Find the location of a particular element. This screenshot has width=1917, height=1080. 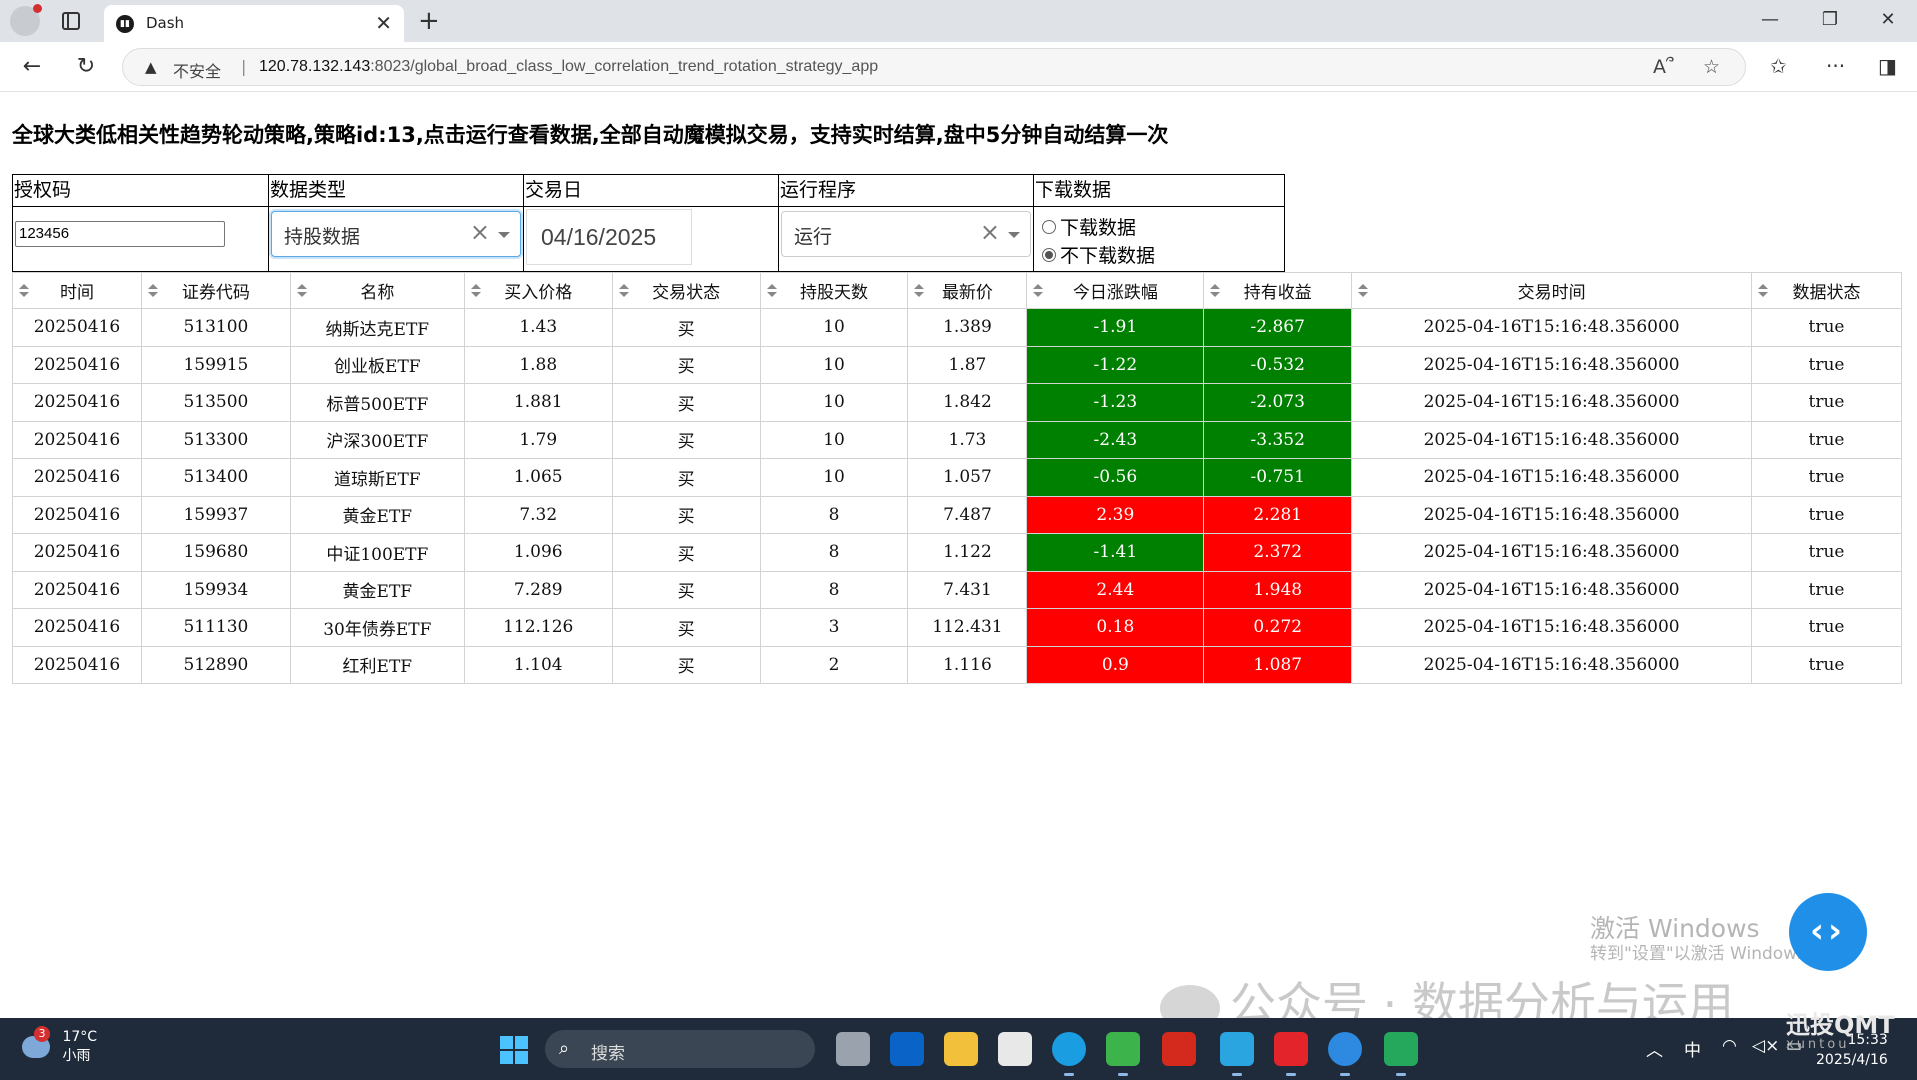

terminal-icon is located at coordinates (1401, 1054).